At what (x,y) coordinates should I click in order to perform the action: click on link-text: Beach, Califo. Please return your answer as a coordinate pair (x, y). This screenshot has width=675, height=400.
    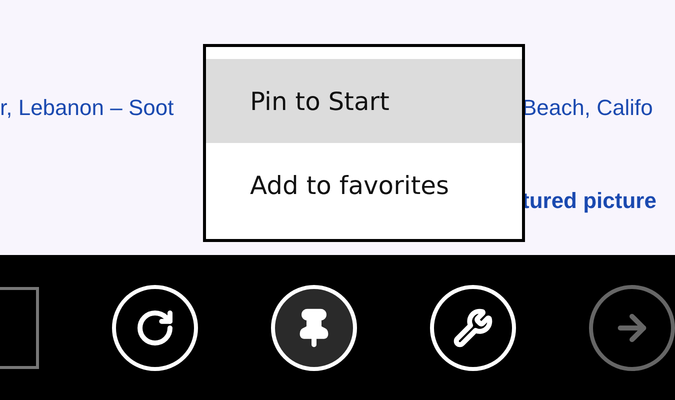
    Looking at the image, I should click on (587, 128).